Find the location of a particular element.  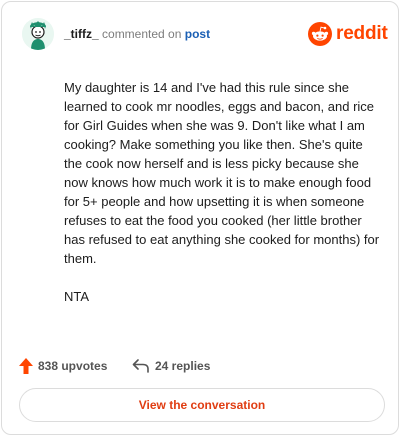

comment-header: _tiffz_ commented on post reddit is located at coordinates (205, 34).